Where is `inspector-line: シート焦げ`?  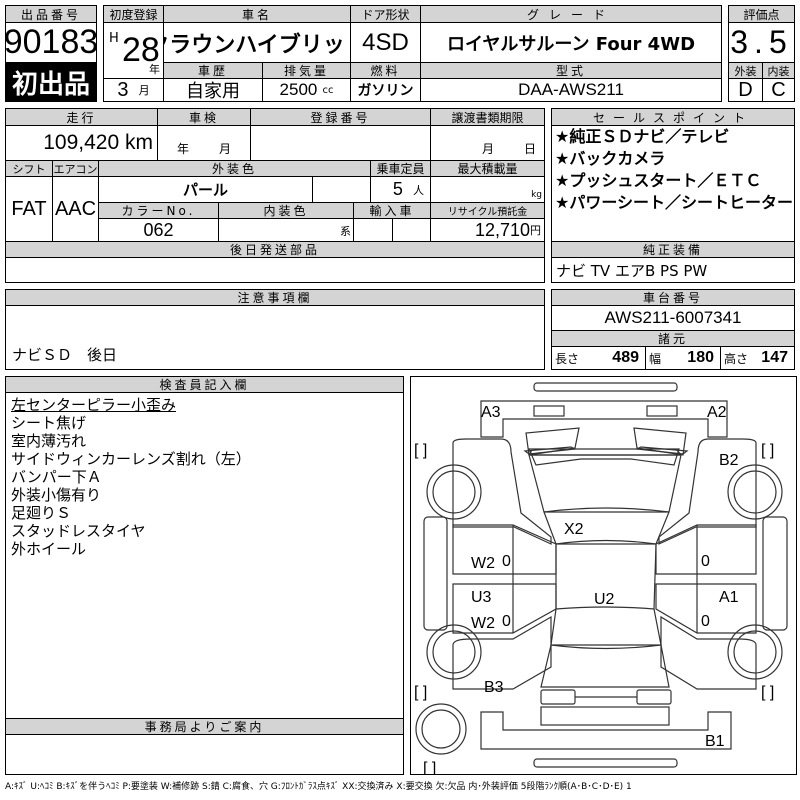 inspector-line: シート焦げ is located at coordinates (49, 423).